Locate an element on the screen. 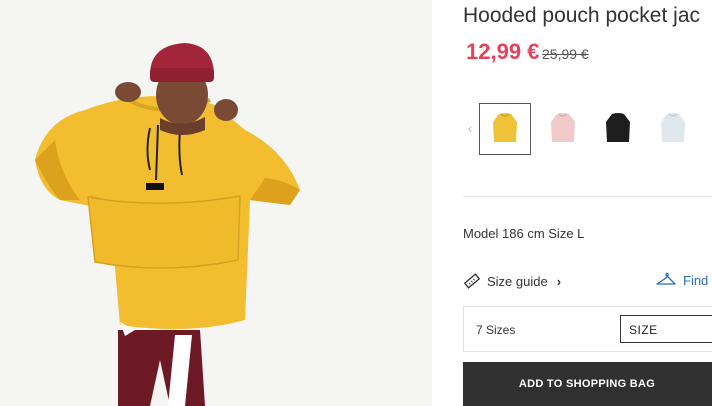  carousel-prev-button: ‹ is located at coordinates (470, 128).